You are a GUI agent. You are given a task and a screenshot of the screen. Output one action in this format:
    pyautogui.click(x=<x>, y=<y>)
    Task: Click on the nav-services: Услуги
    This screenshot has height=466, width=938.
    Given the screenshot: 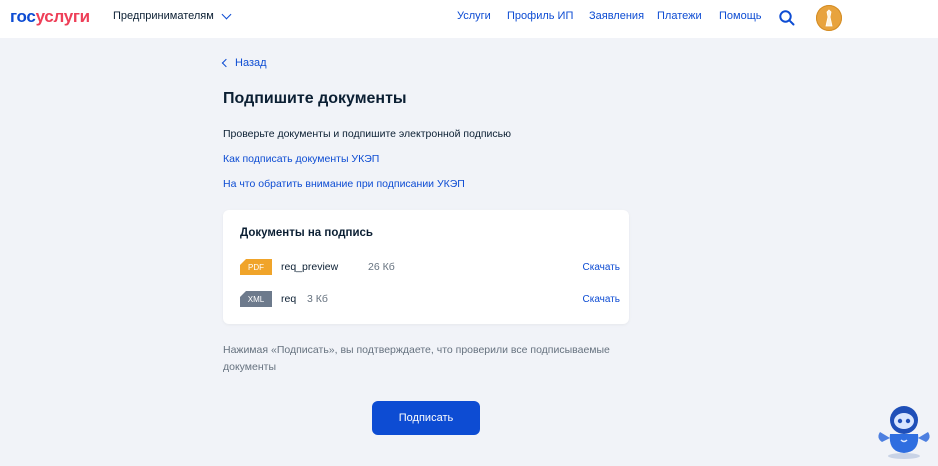 What is the action you would take?
    pyautogui.click(x=474, y=16)
    